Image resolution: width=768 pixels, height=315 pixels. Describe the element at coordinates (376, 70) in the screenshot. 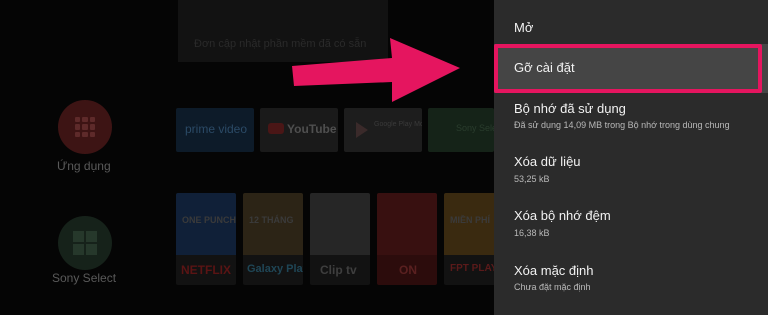

I see `pointer-arrow-icon` at that location.